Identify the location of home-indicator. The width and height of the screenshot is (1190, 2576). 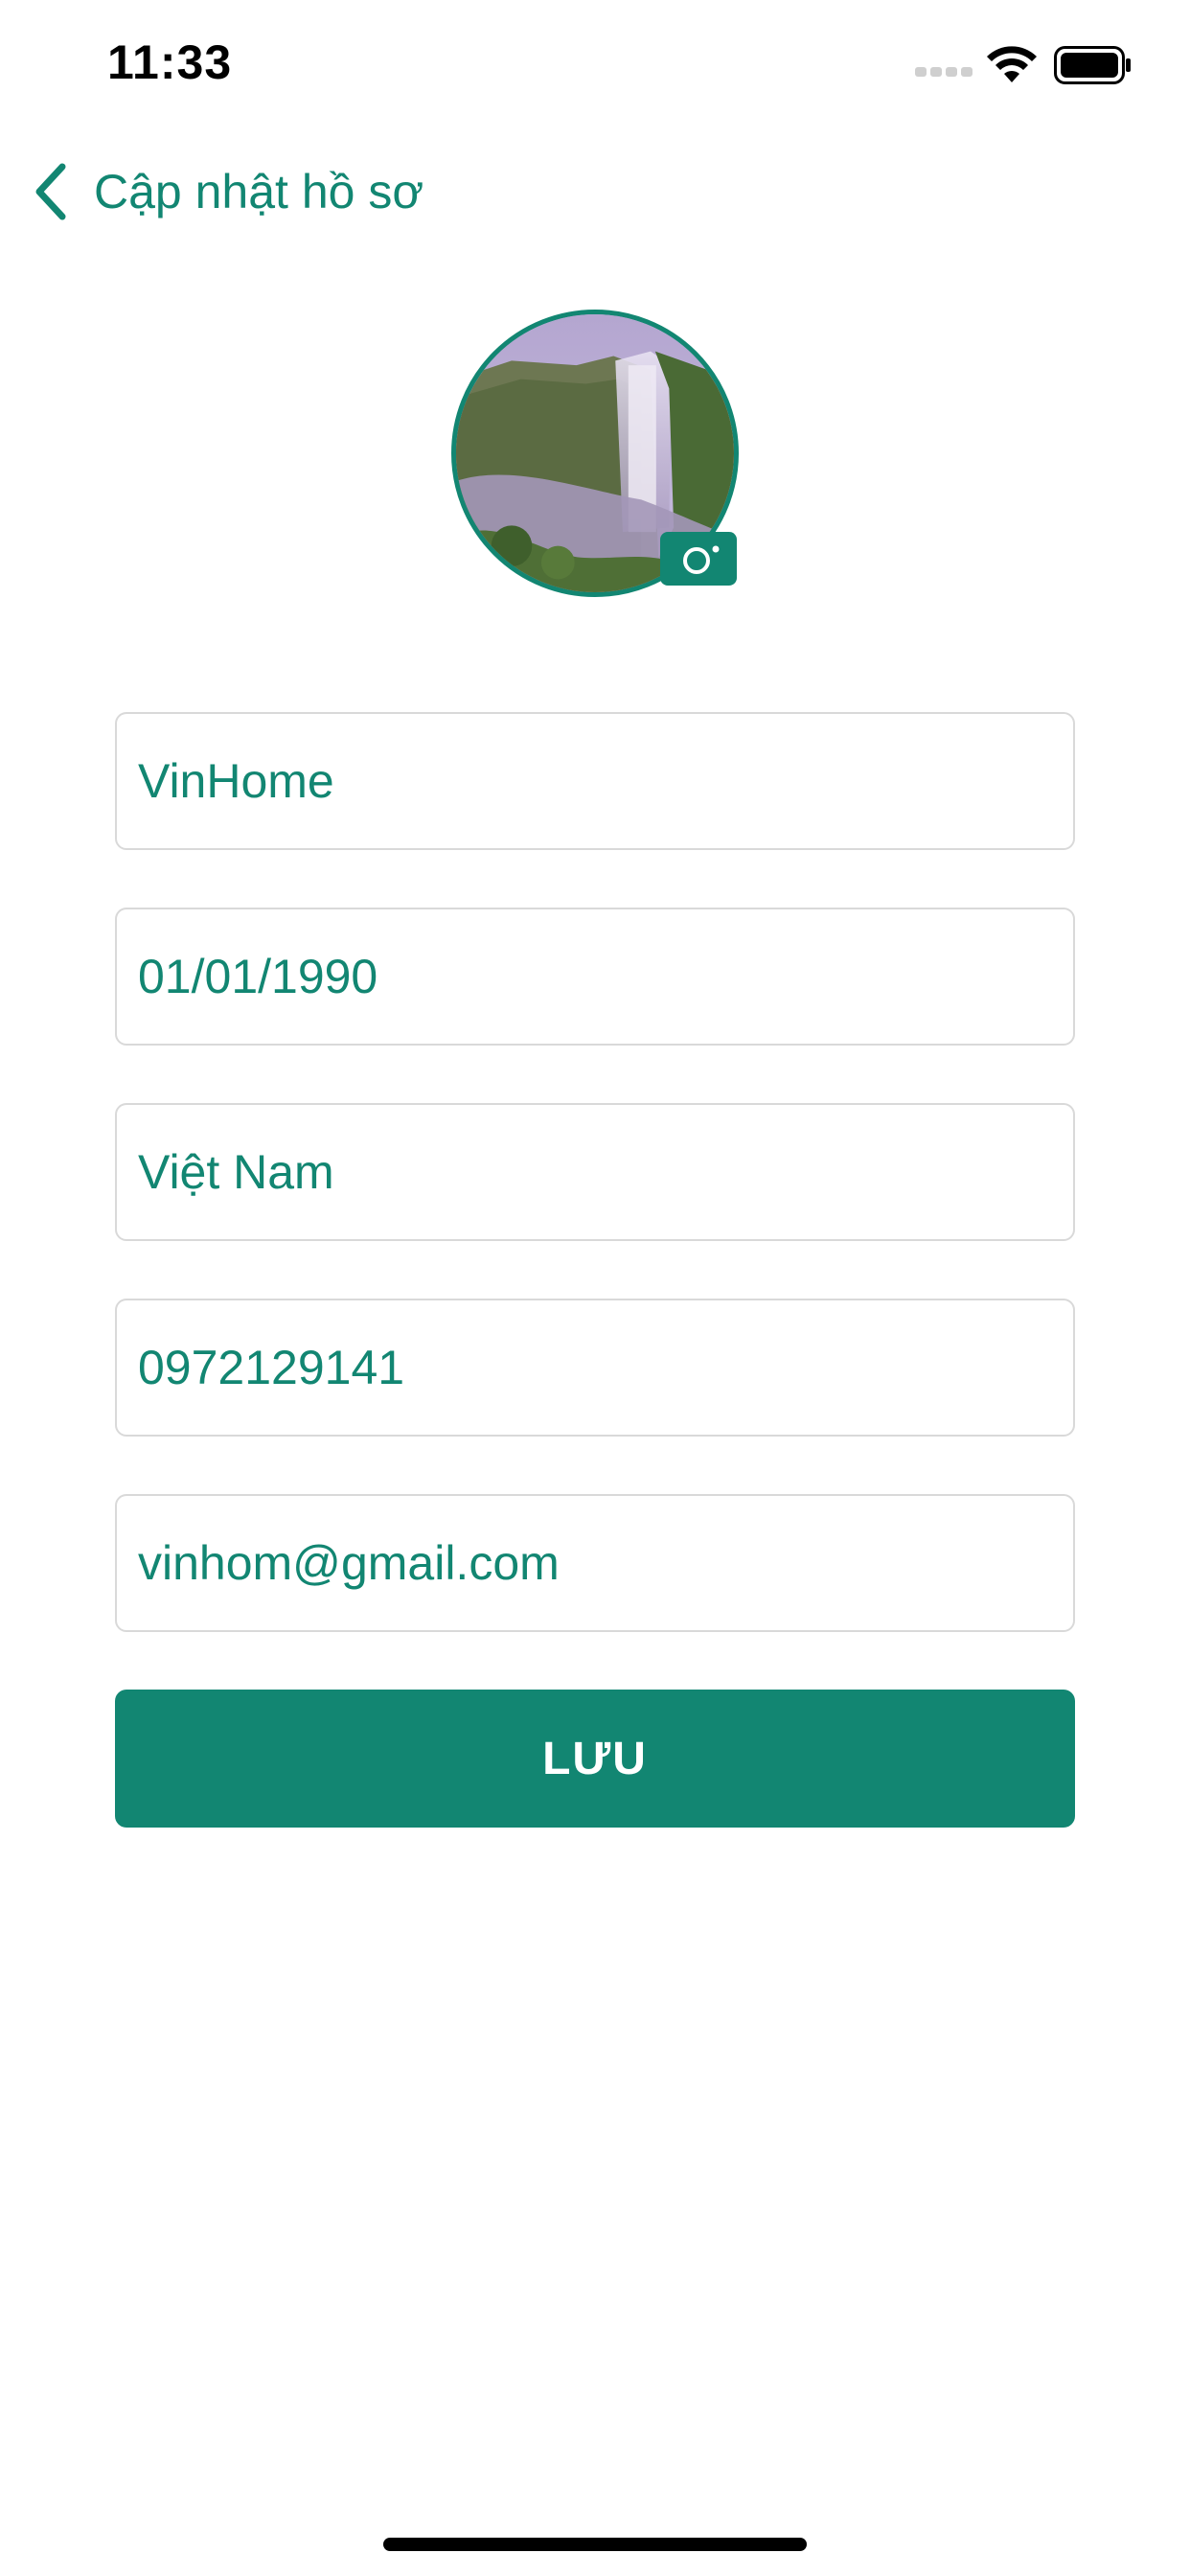
(595, 2544).